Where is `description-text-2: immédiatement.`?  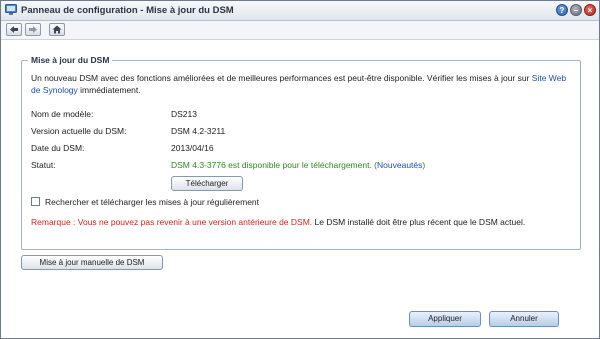
description-text-2: immédiatement. is located at coordinates (109, 90).